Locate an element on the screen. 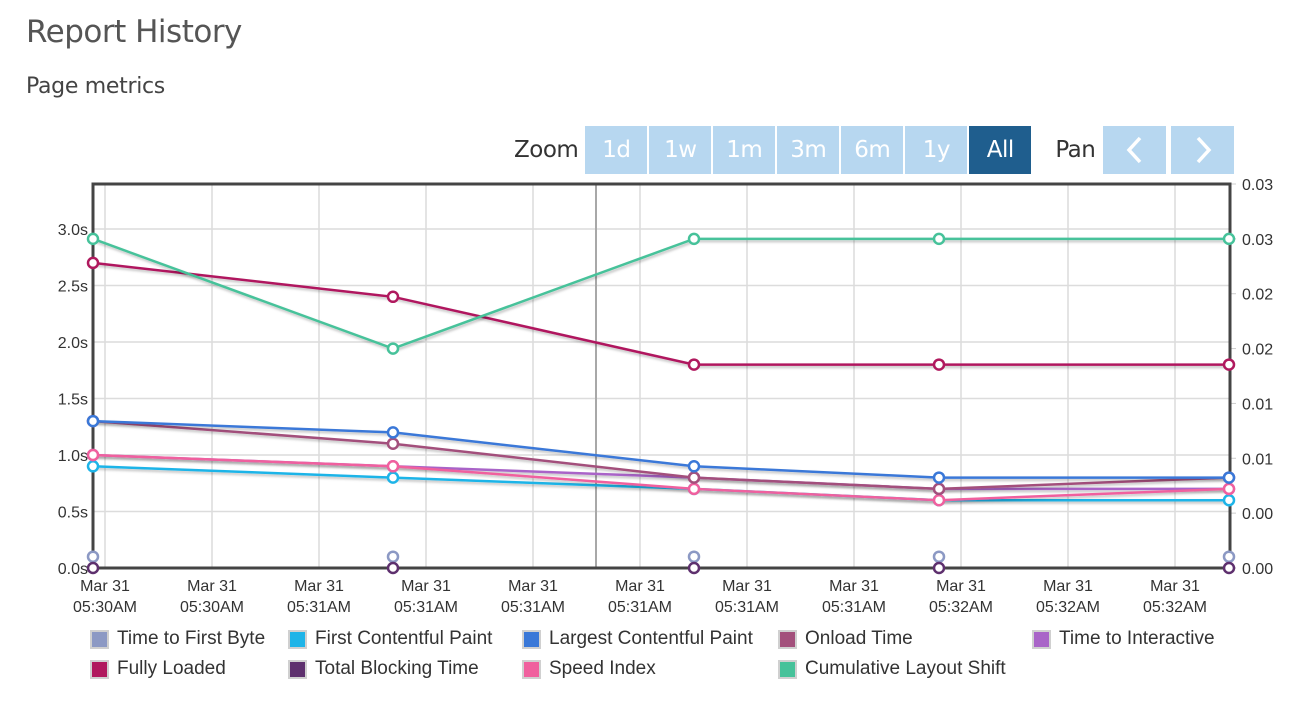 The width and height of the screenshot is (1300, 719). legend-item: Total Blocking Time is located at coordinates (383, 669).